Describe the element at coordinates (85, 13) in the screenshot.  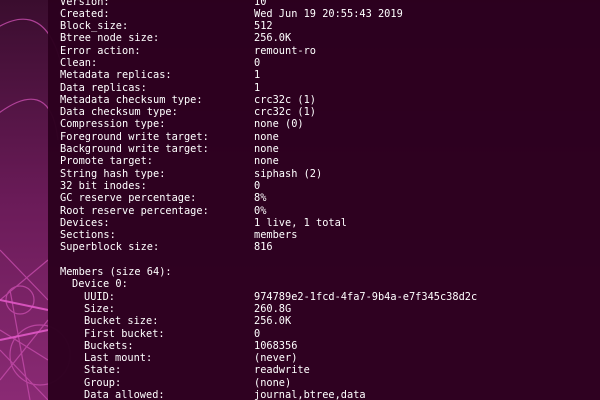
I see `field-label: Created:` at that location.